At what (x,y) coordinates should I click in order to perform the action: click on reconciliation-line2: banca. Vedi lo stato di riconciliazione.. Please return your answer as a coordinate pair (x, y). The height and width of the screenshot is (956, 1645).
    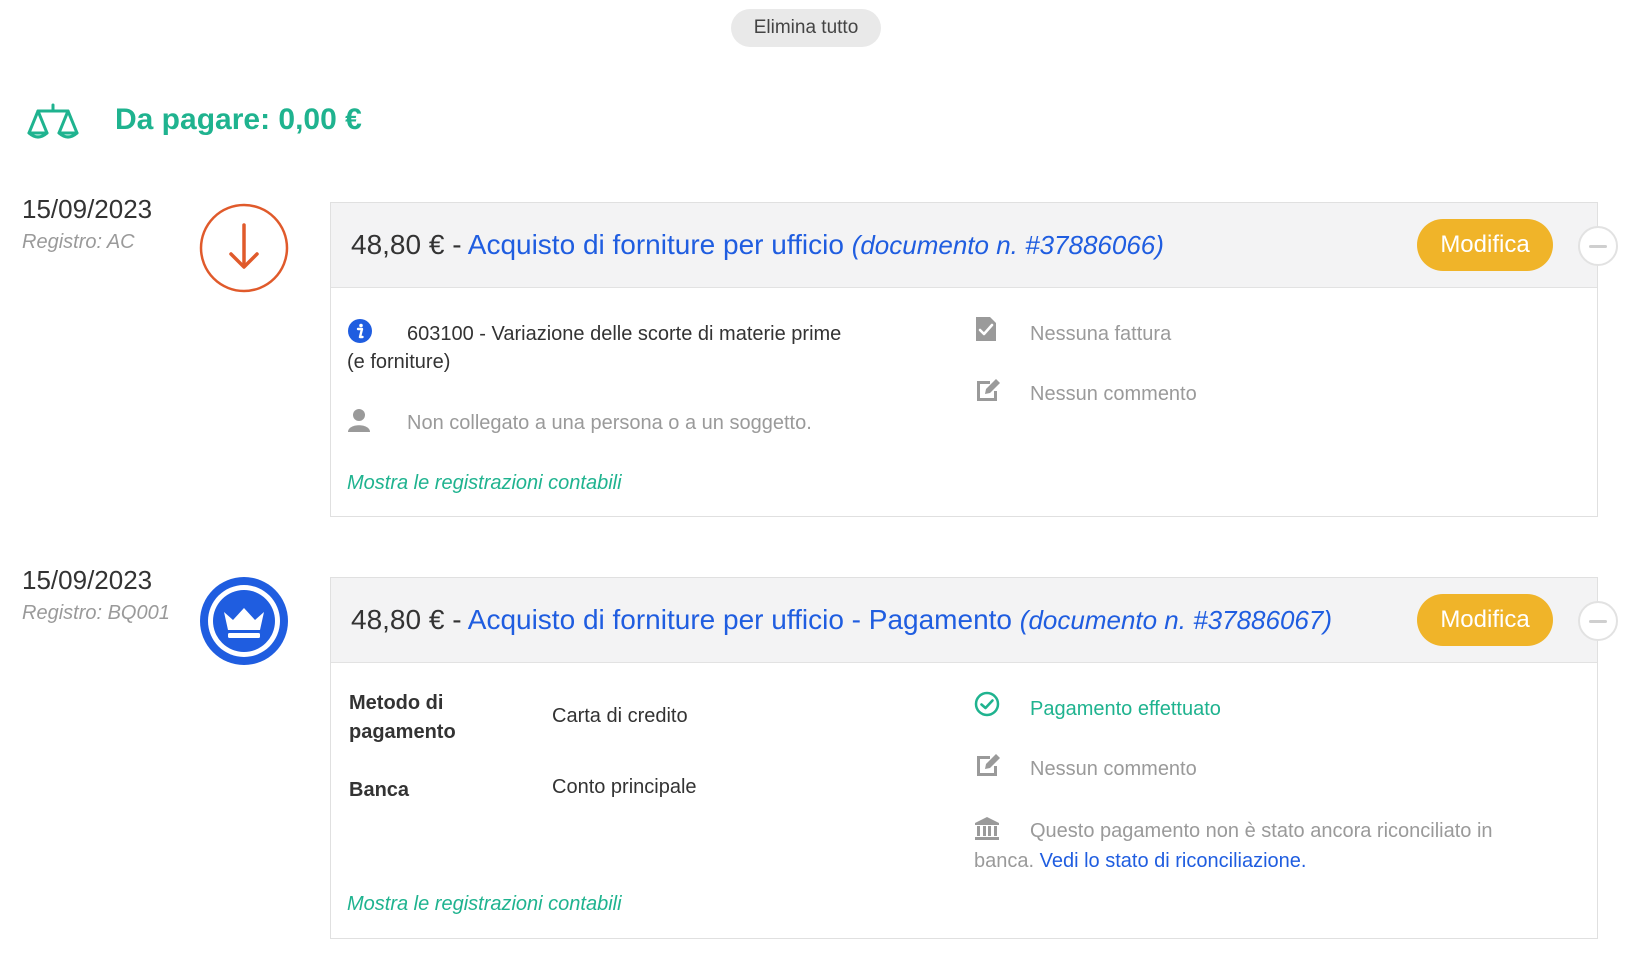
    Looking at the image, I should click on (1140, 861).